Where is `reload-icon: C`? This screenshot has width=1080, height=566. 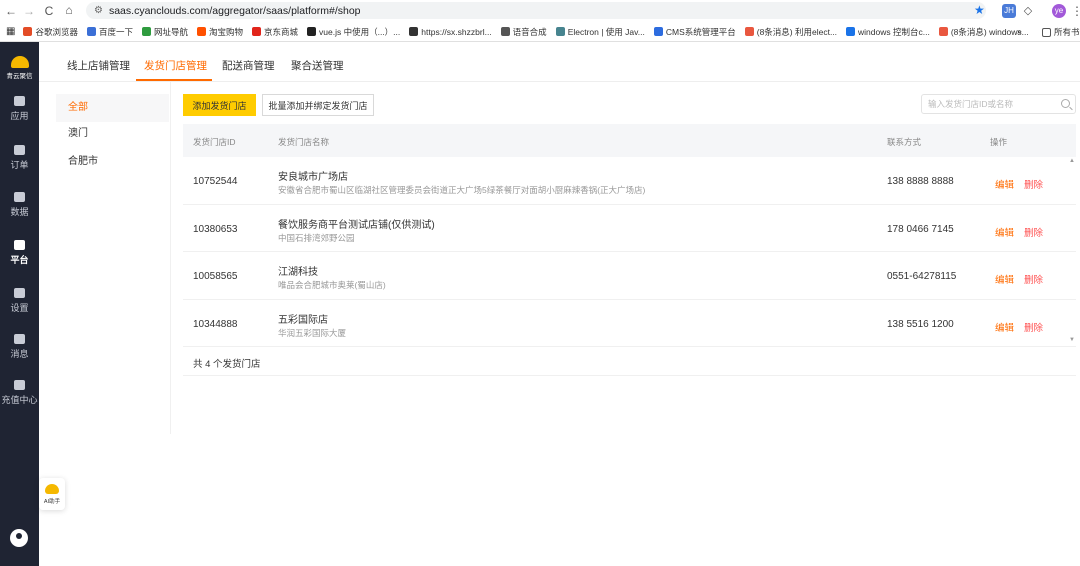
reload-icon: C is located at coordinates (49, 11).